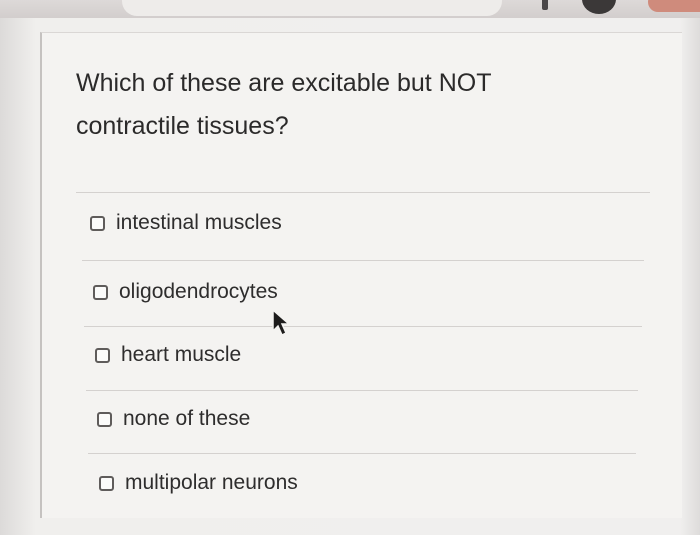 The height and width of the screenshot is (535, 700). I want to click on answer-option-heart-muscle: heart muscle, so click(168, 355).